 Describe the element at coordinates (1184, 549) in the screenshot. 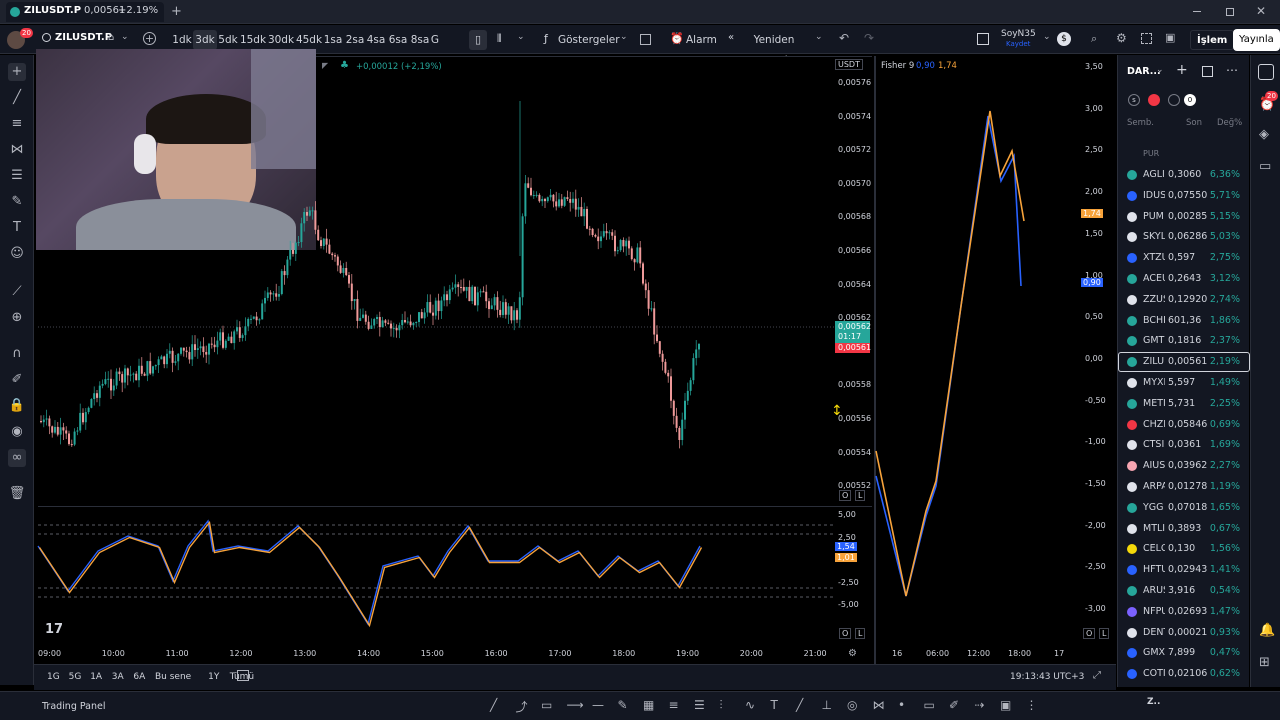

I see `watchlist-row: CELC 0,130 1,56%` at that location.